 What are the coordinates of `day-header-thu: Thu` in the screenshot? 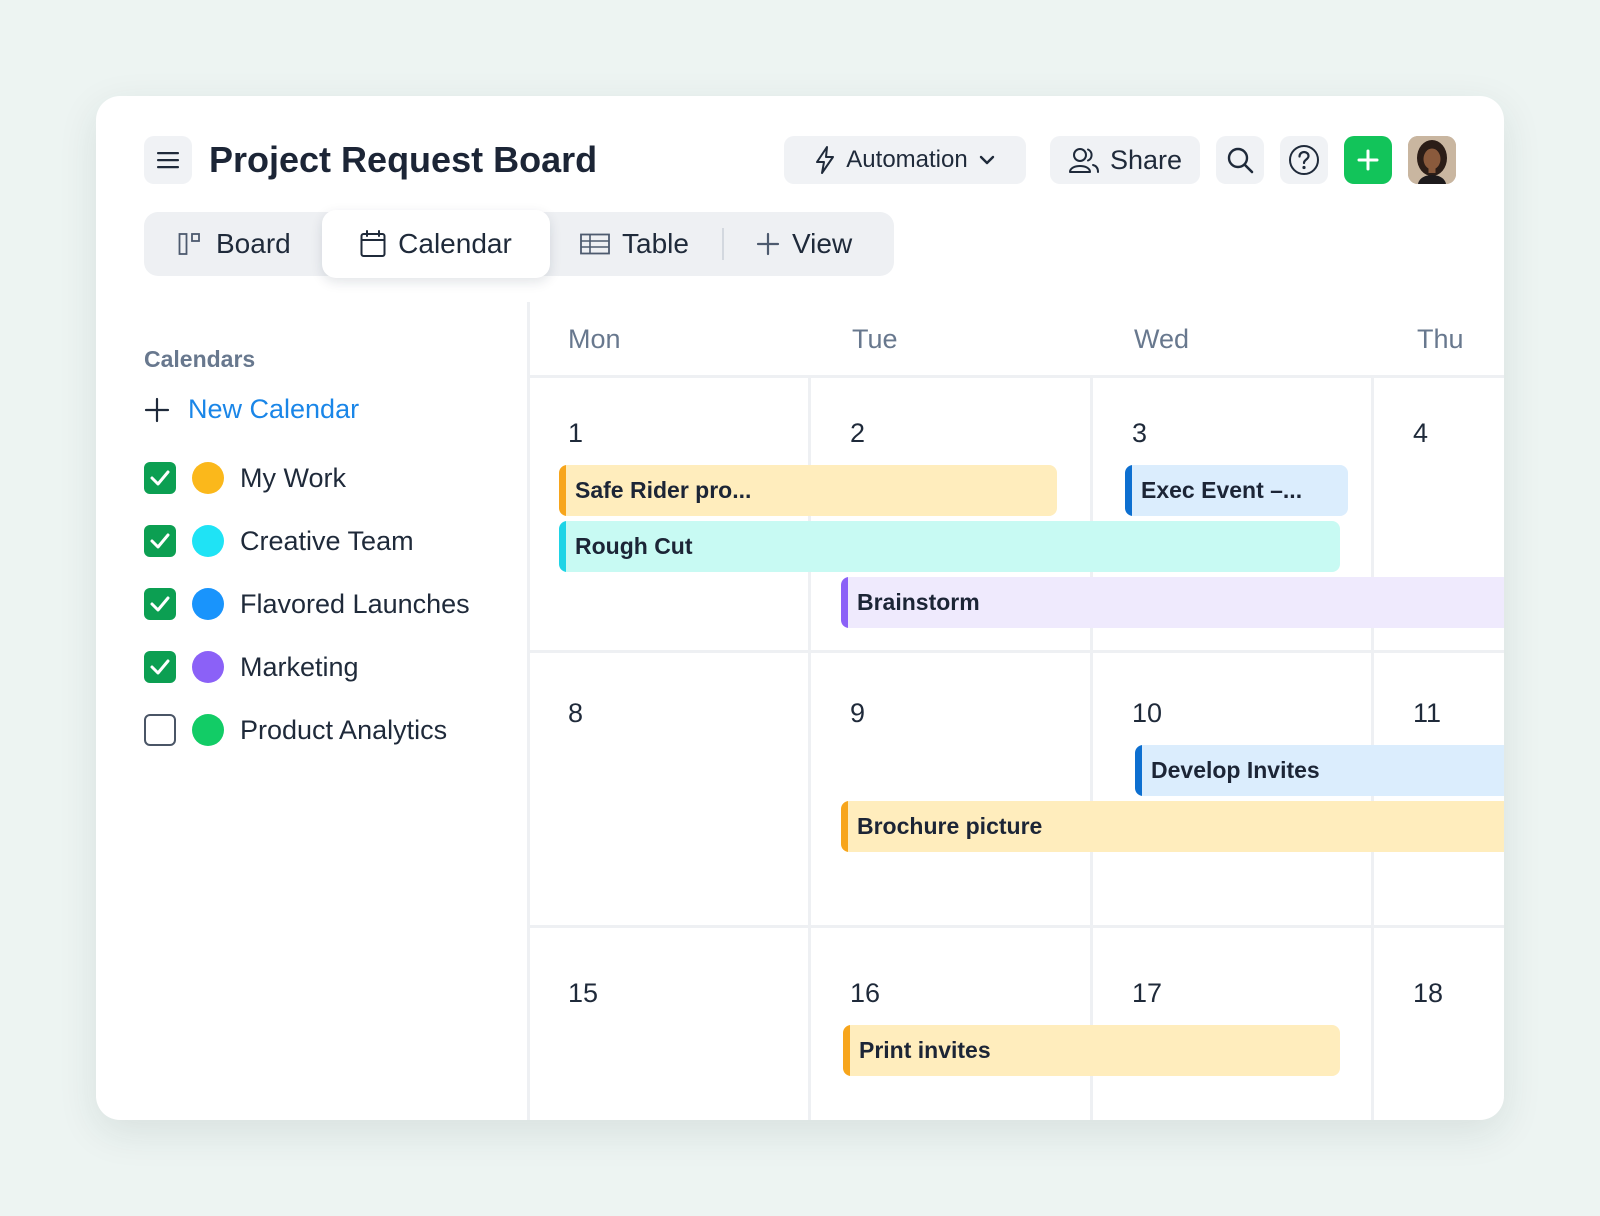 It's located at (1440, 339).